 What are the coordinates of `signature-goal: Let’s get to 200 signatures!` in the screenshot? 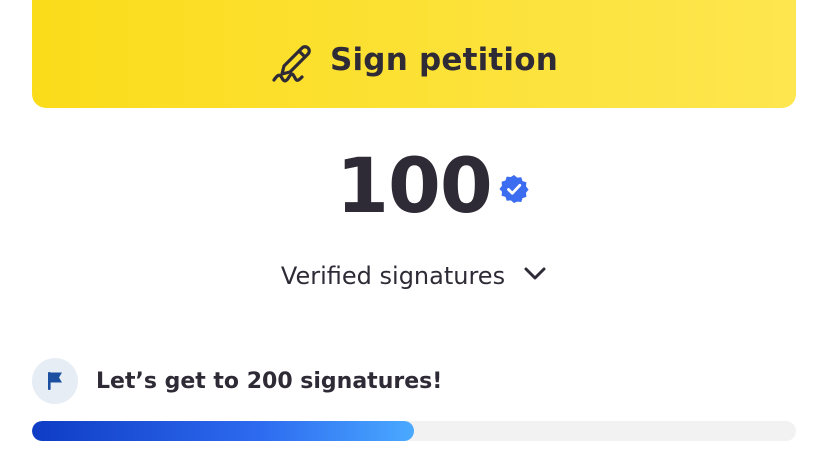 It's located at (237, 381).